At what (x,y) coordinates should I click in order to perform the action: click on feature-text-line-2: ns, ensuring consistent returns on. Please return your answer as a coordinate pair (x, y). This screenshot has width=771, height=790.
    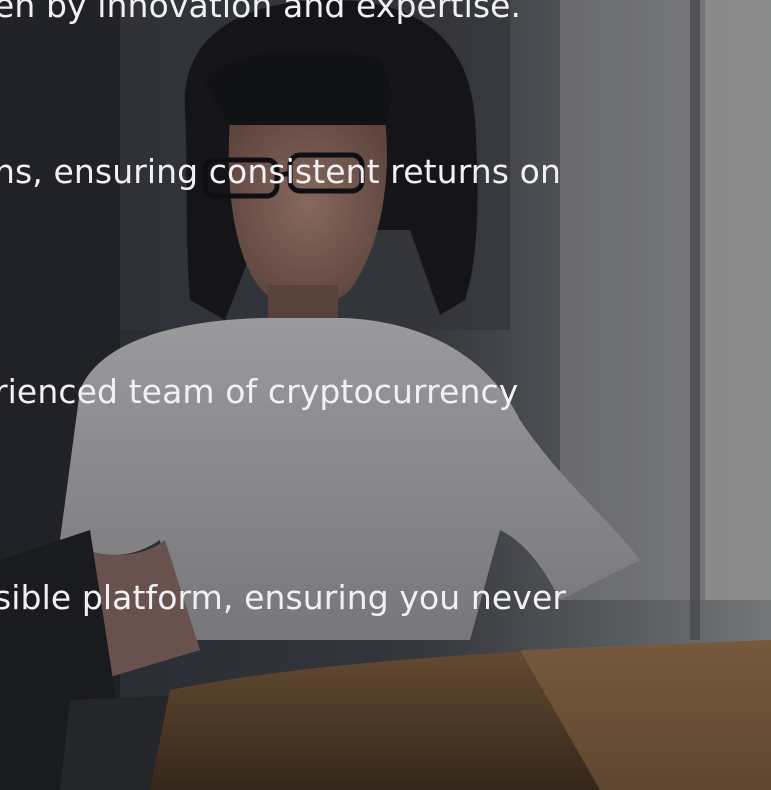
    Looking at the image, I should click on (280, 171).